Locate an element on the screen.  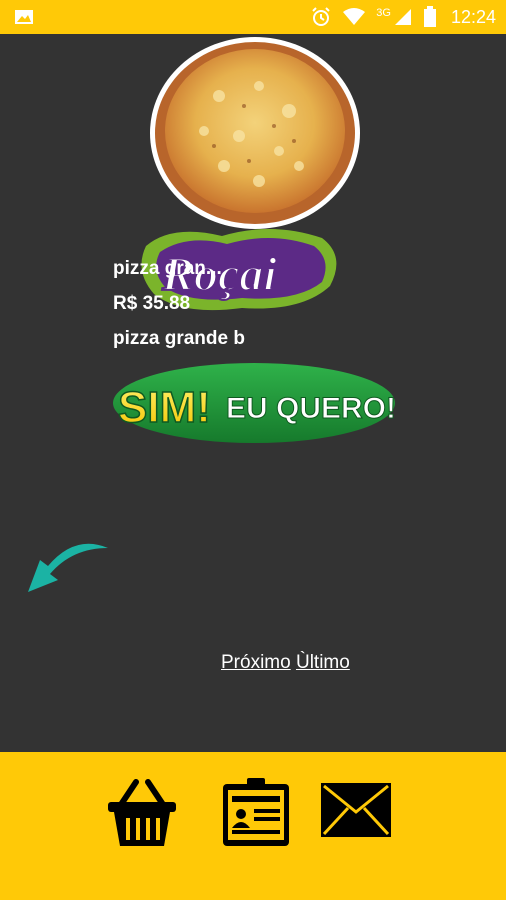
signal-icon is located at coordinates (402, 17).